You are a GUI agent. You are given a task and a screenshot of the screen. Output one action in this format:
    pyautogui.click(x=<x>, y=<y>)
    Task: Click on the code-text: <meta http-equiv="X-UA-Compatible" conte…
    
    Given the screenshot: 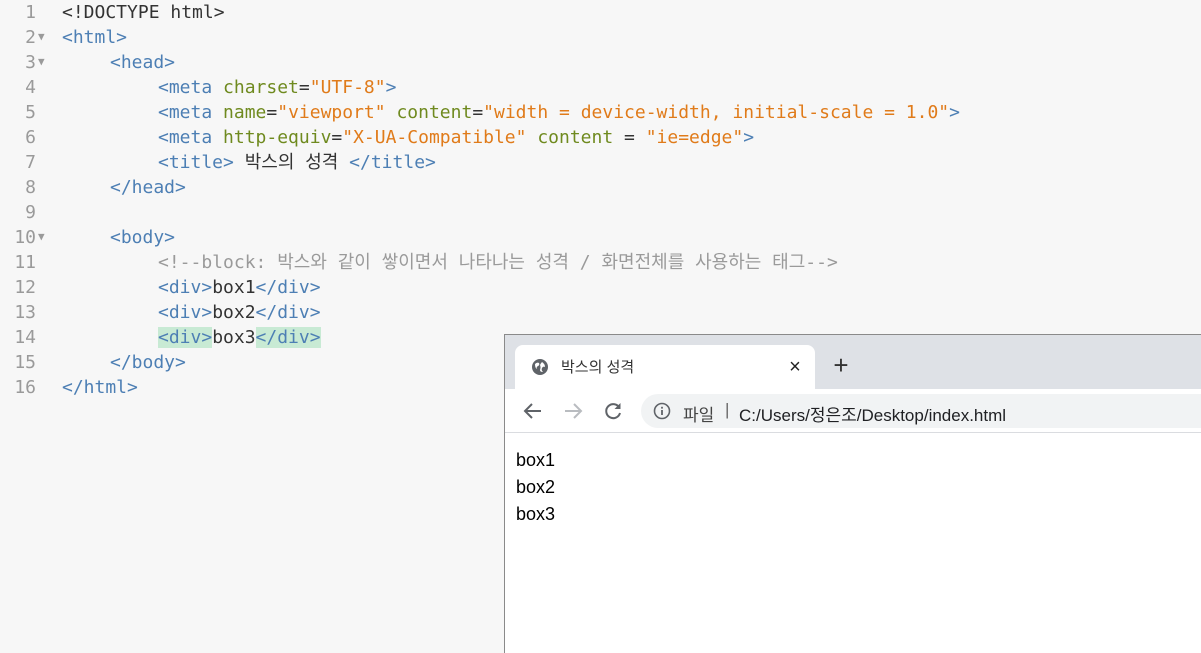 What is the action you would take?
    pyautogui.click(x=456, y=137)
    